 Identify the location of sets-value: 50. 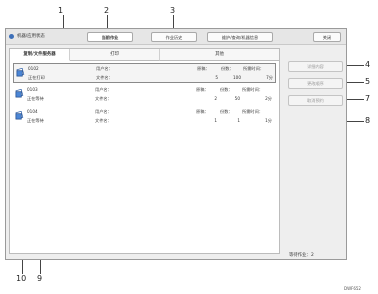
(237, 98).